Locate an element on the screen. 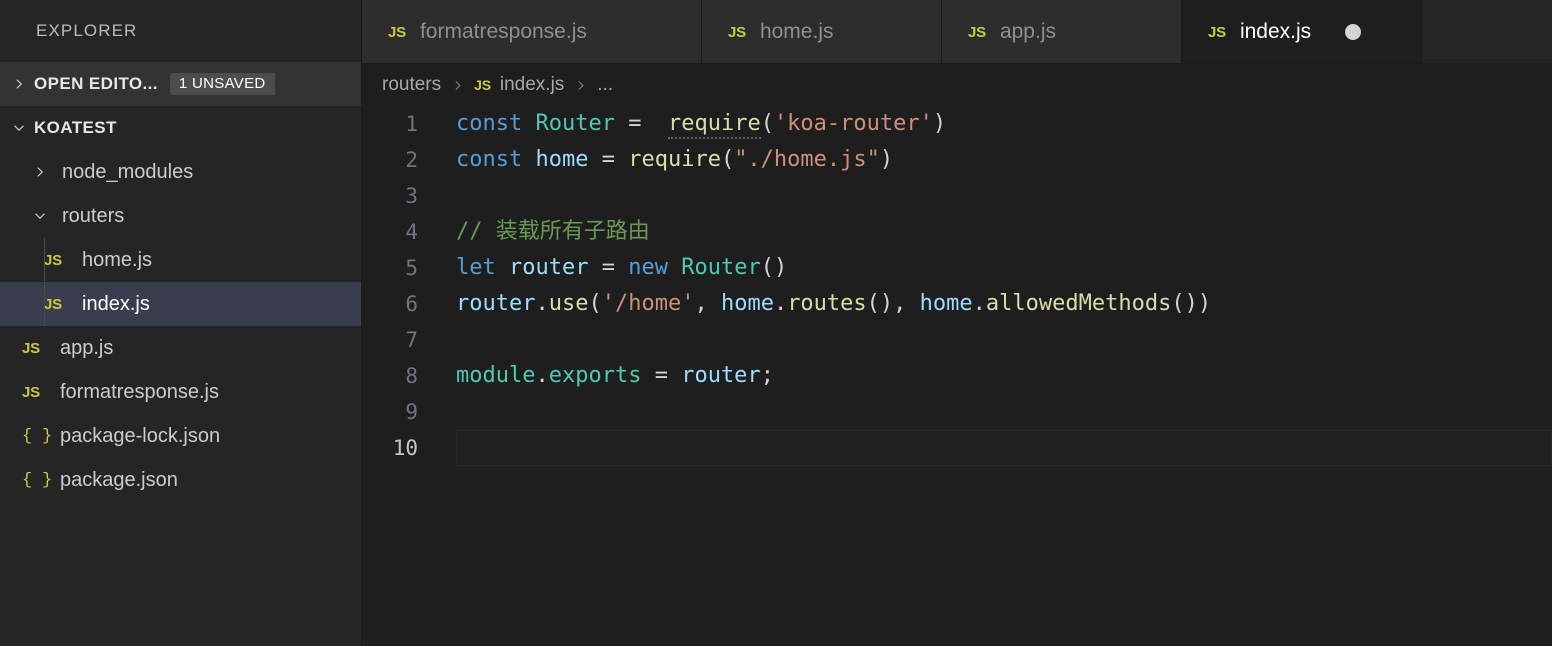 This screenshot has width=1552, height=646. unsaved-indicator-icon is located at coordinates (1353, 32).